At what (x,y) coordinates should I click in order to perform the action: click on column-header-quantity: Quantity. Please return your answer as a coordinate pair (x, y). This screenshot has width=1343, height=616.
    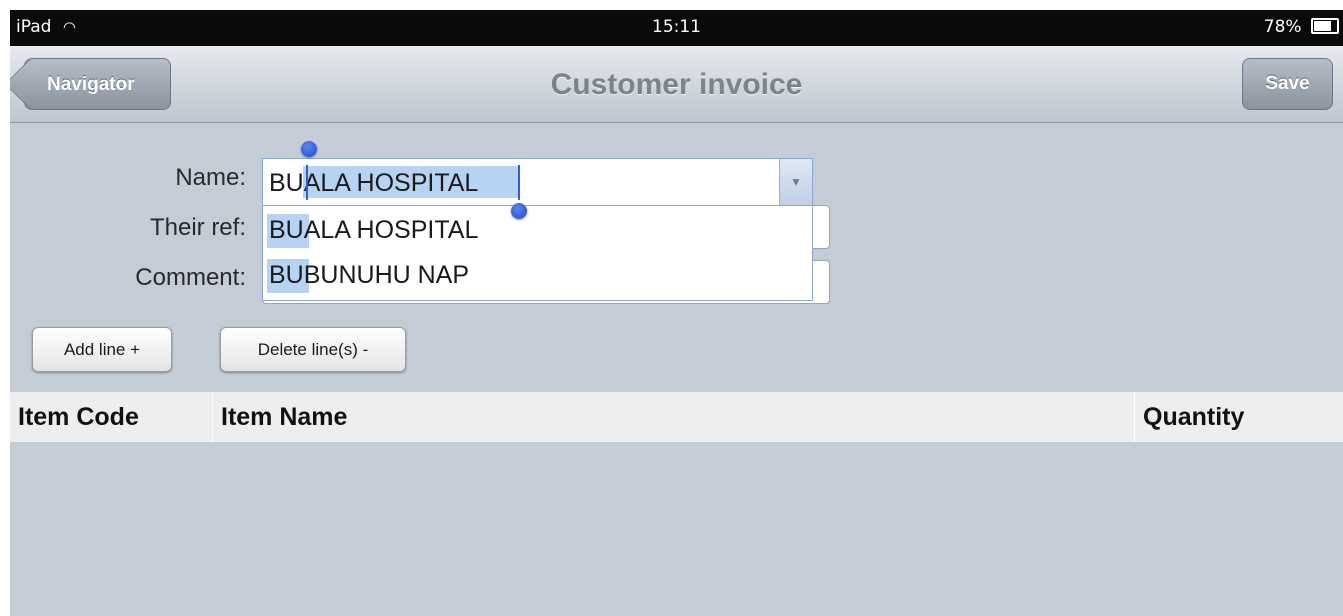
    Looking at the image, I should click on (1238, 417).